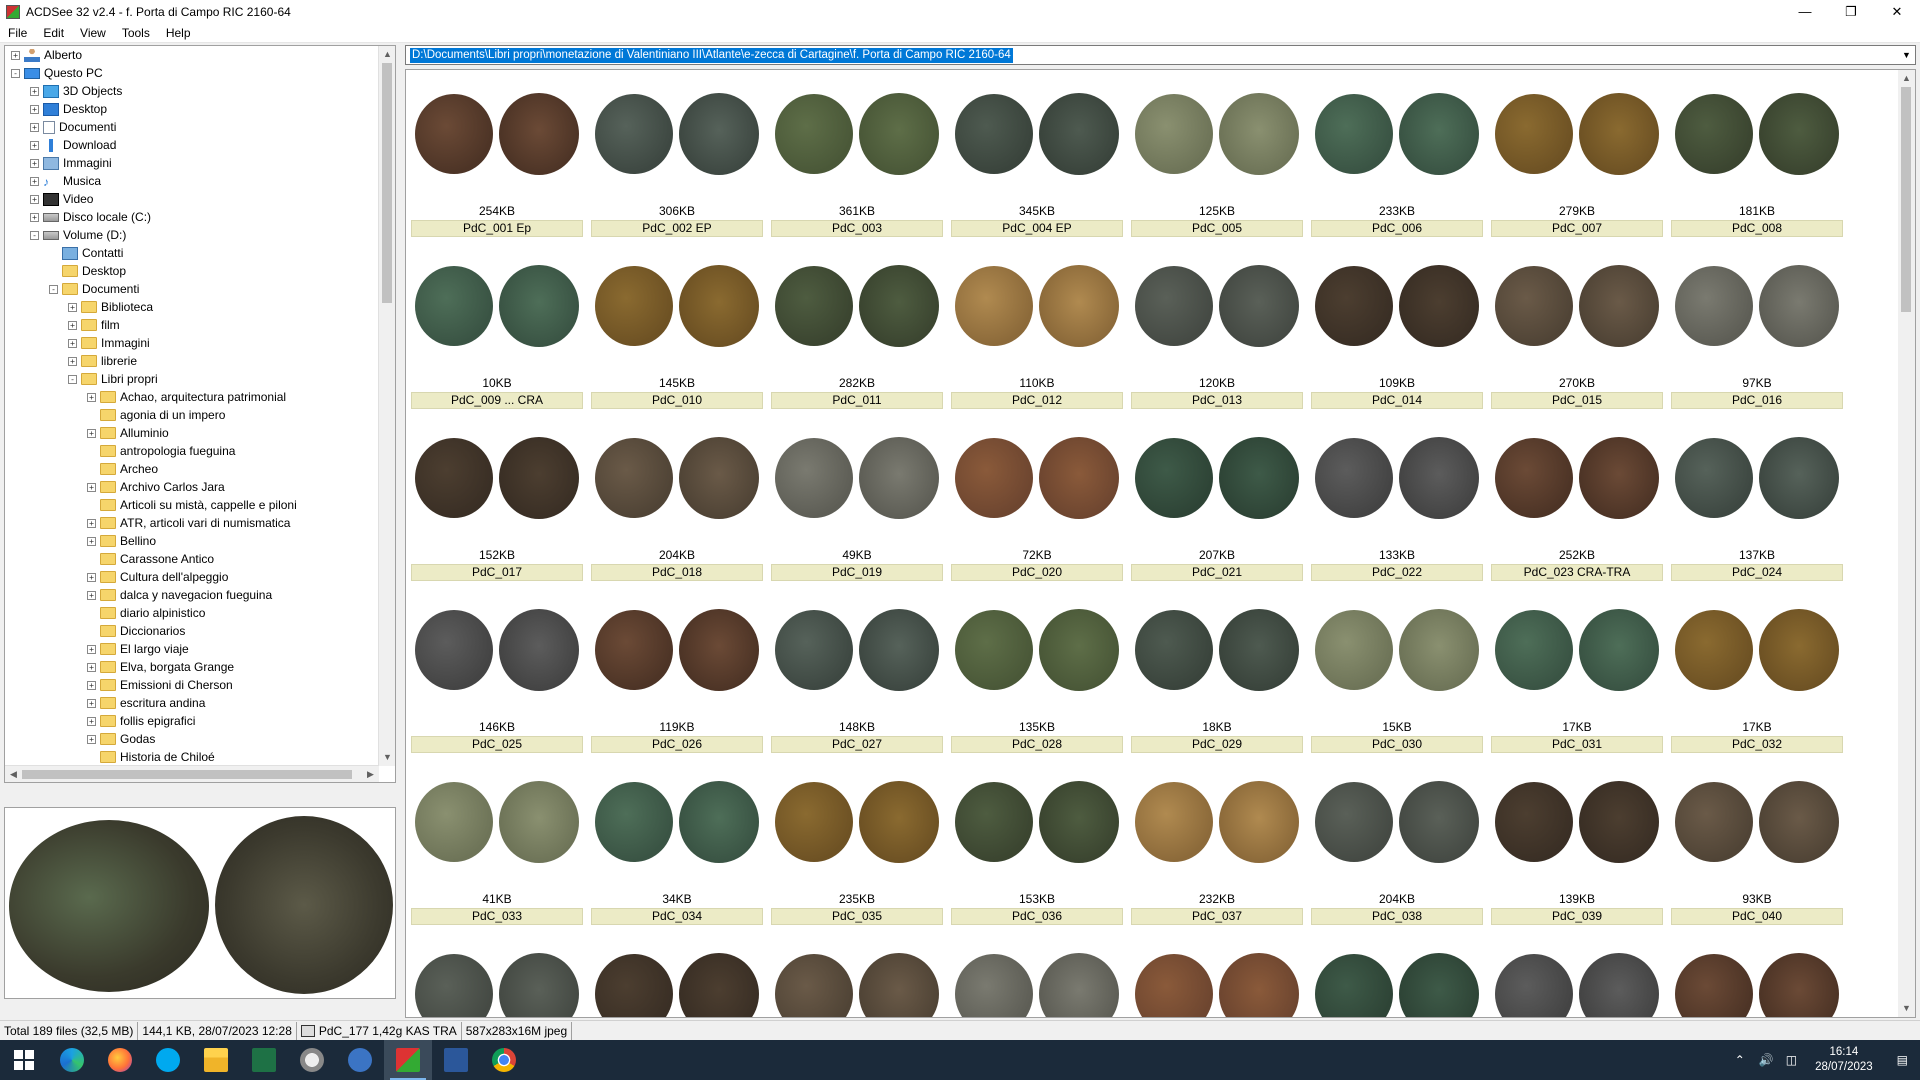 Image resolution: width=1920 pixels, height=1080 pixels. I want to click on thumbnail-filename: PdC_019, so click(857, 572).